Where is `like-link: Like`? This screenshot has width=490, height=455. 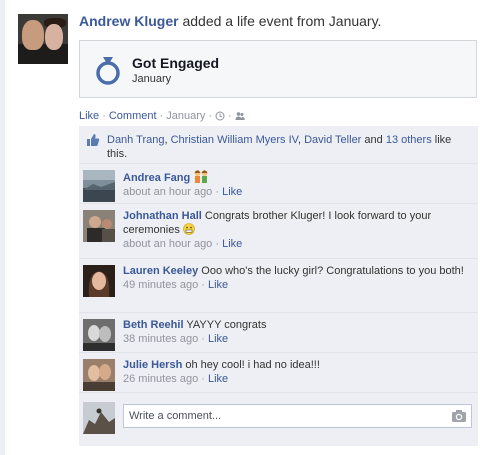 like-link: Like is located at coordinates (89, 116).